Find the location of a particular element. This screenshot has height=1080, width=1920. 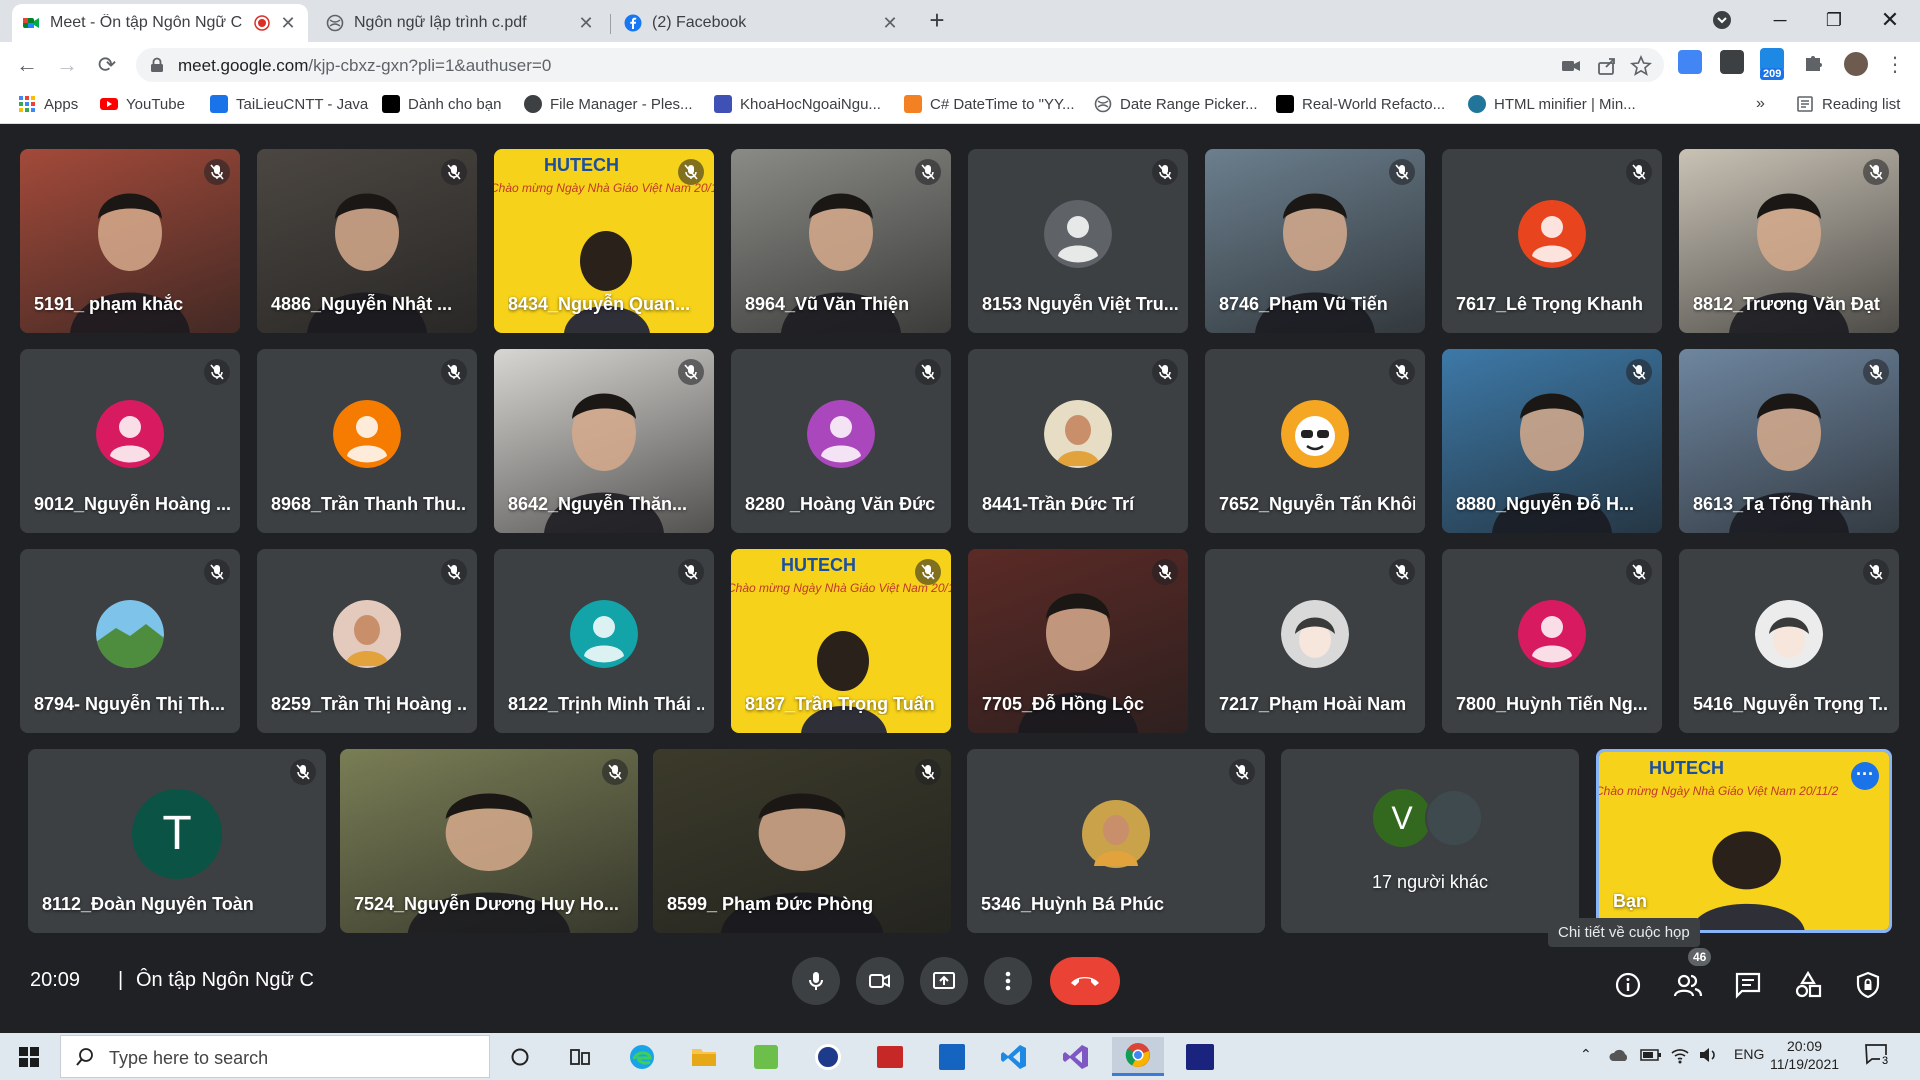

star-icon is located at coordinates (1641, 66).